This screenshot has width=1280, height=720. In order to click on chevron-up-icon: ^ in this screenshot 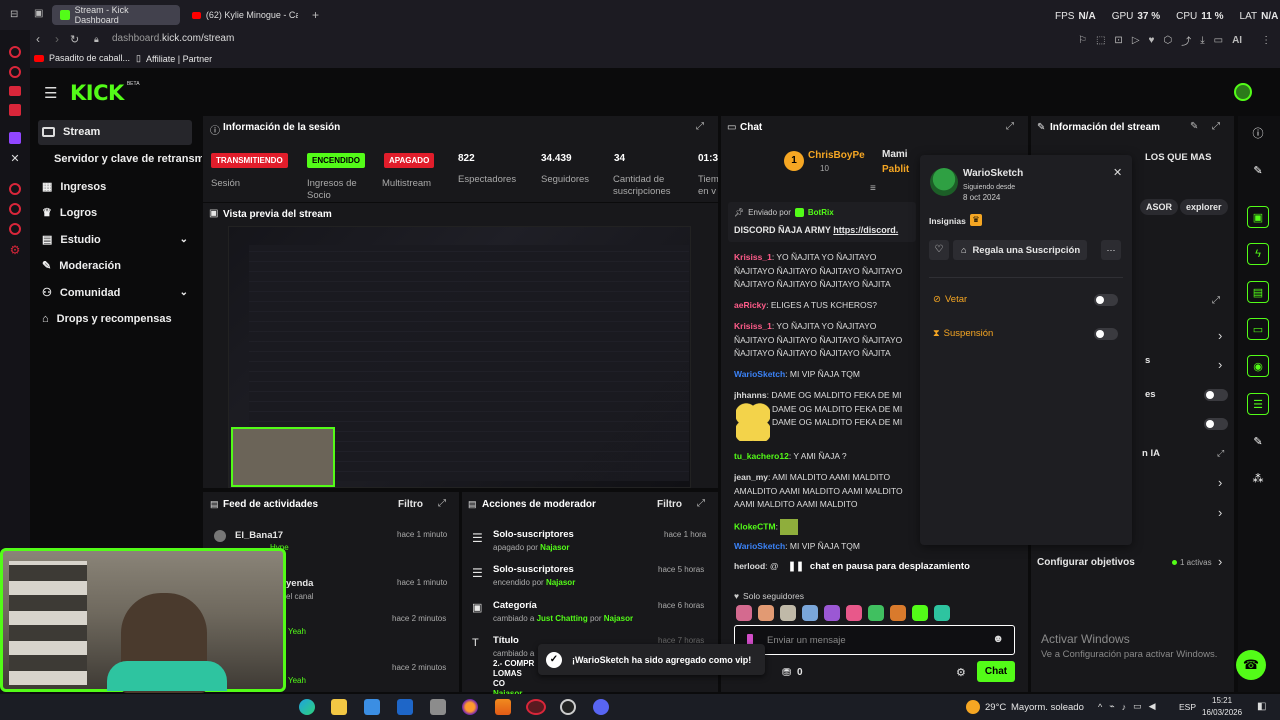, I will do `click(1100, 707)`.